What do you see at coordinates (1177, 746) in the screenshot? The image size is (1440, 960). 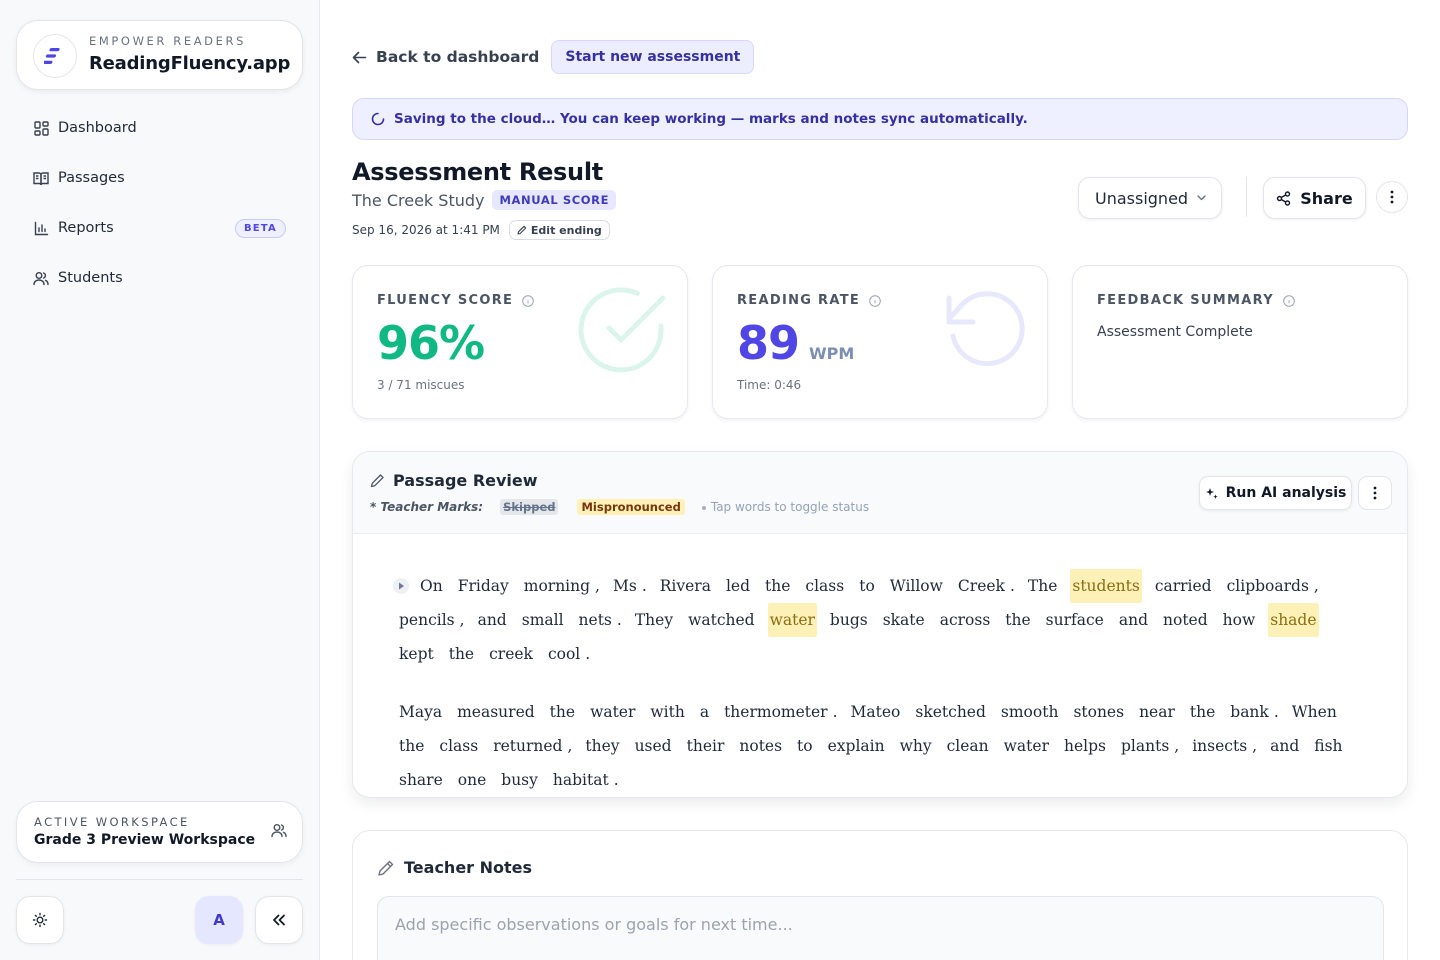 I see `passage-punctuation: ,` at bounding box center [1177, 746].